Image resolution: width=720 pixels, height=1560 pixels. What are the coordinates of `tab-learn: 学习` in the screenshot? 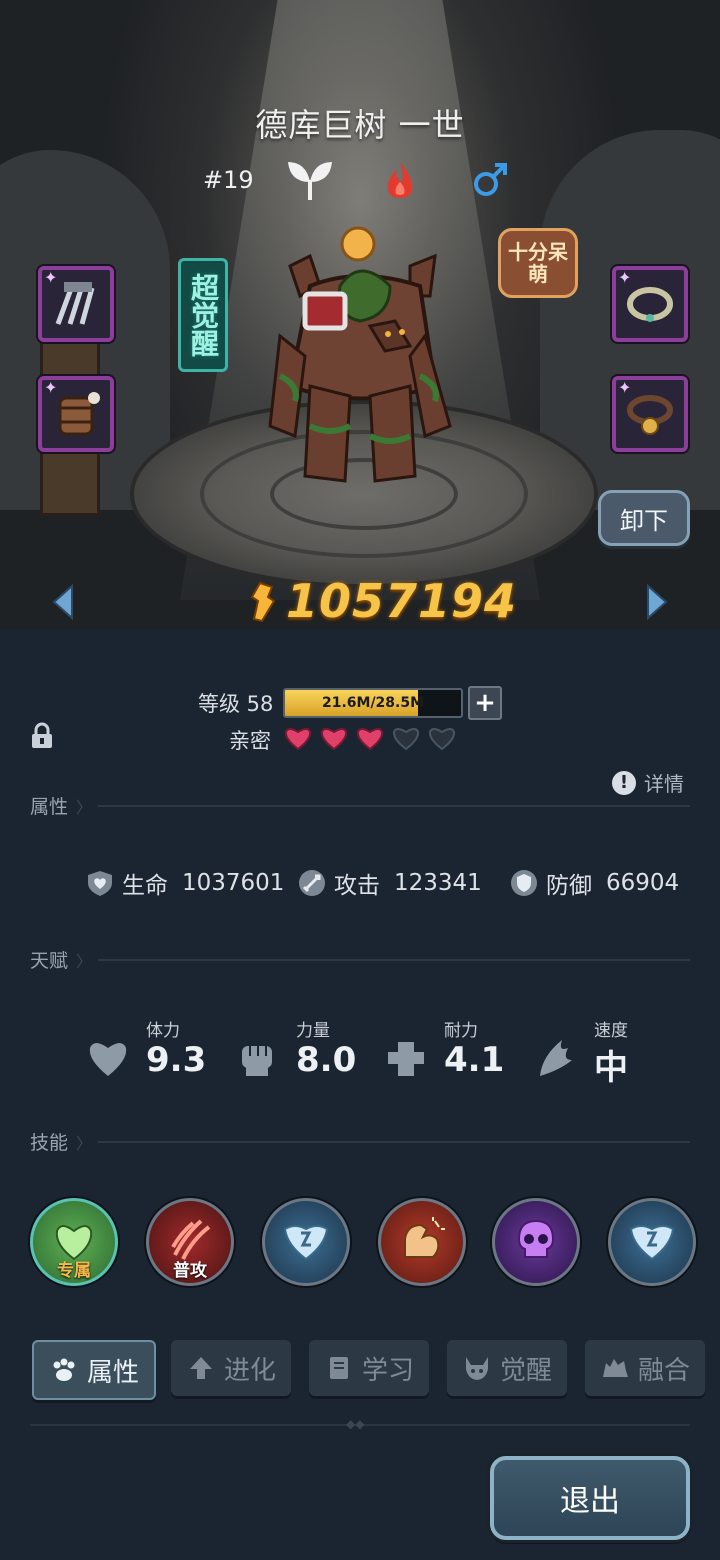 It's located at (369, 1368).